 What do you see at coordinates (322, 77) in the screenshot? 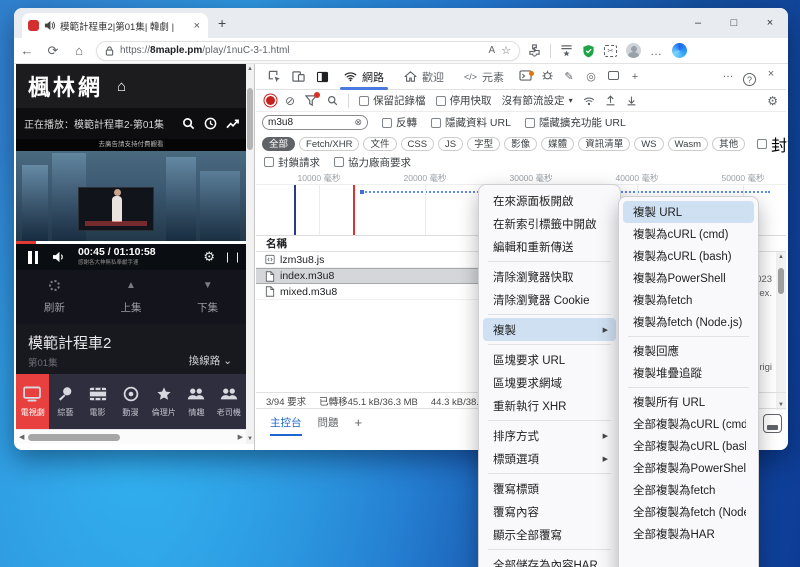
I see `dock-side-icon` at bounding box center [322, 77].